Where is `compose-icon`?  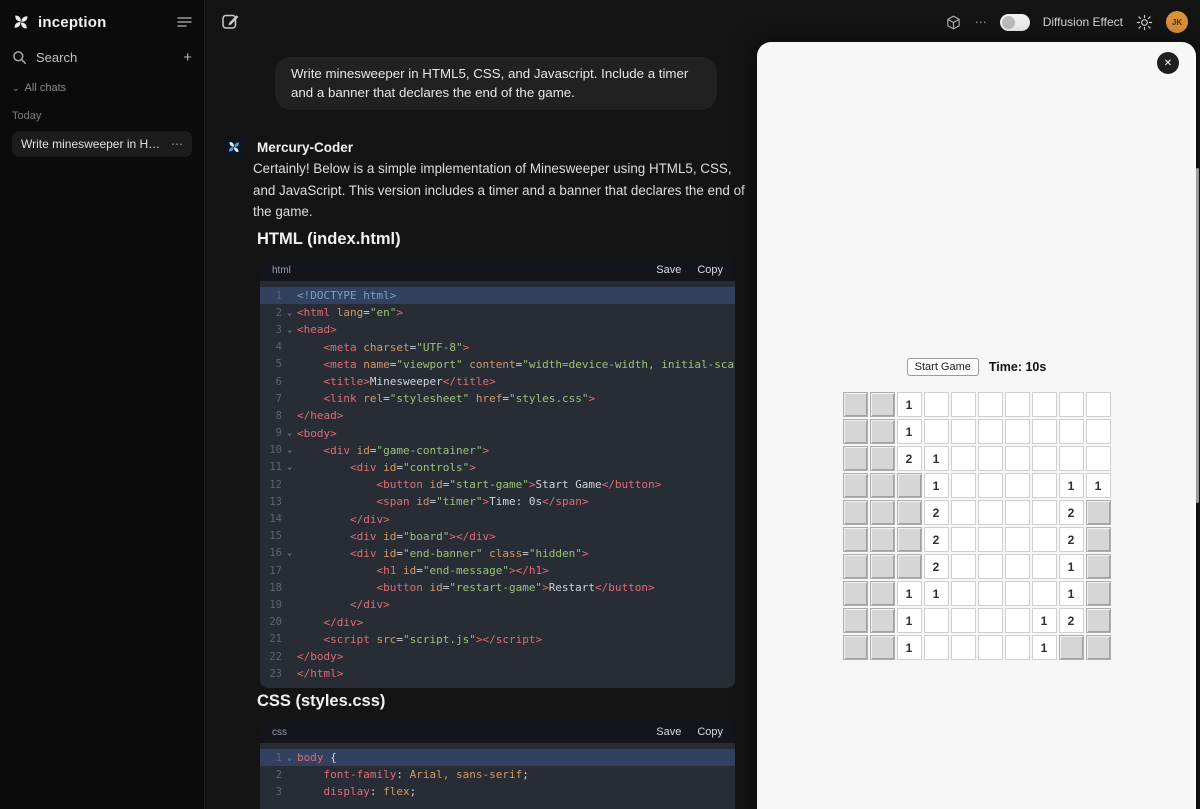 compose-icon is located at coordinates (230, 21).